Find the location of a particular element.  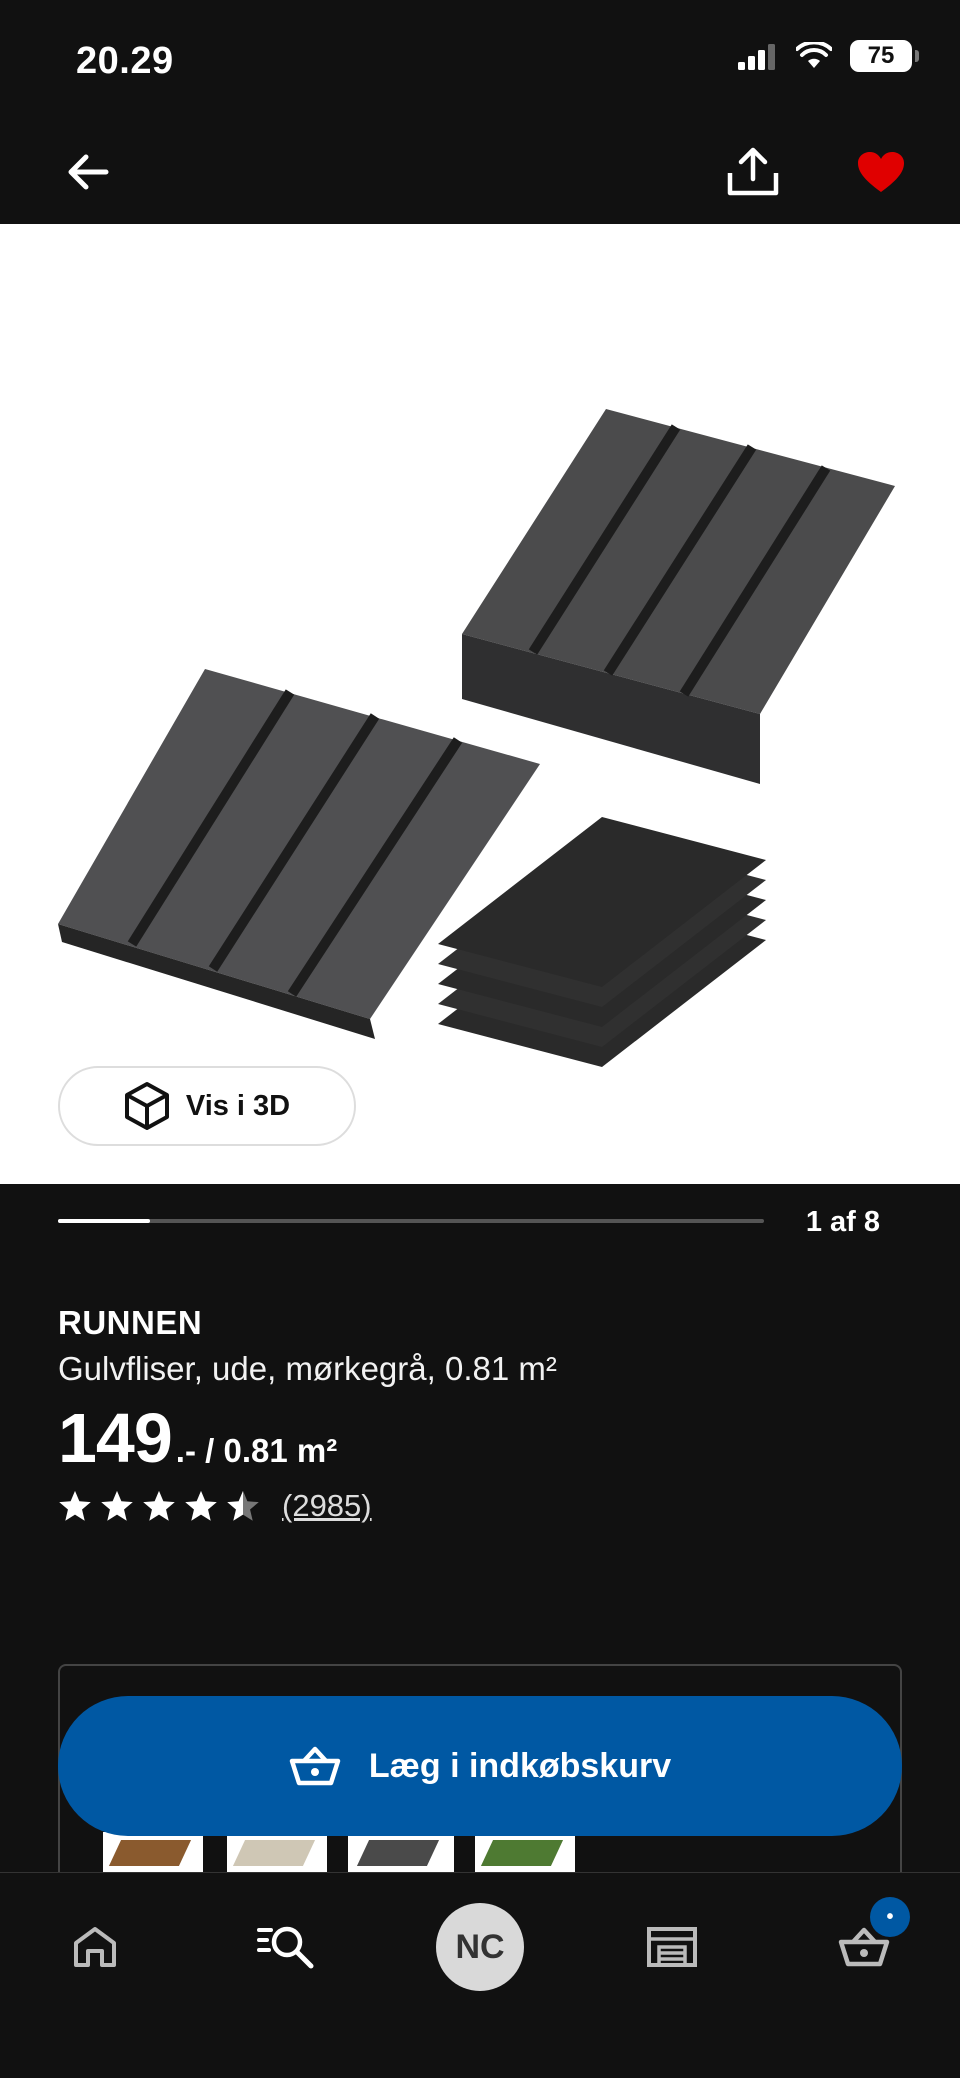

signal-icon is located at coordinates (756, 57).